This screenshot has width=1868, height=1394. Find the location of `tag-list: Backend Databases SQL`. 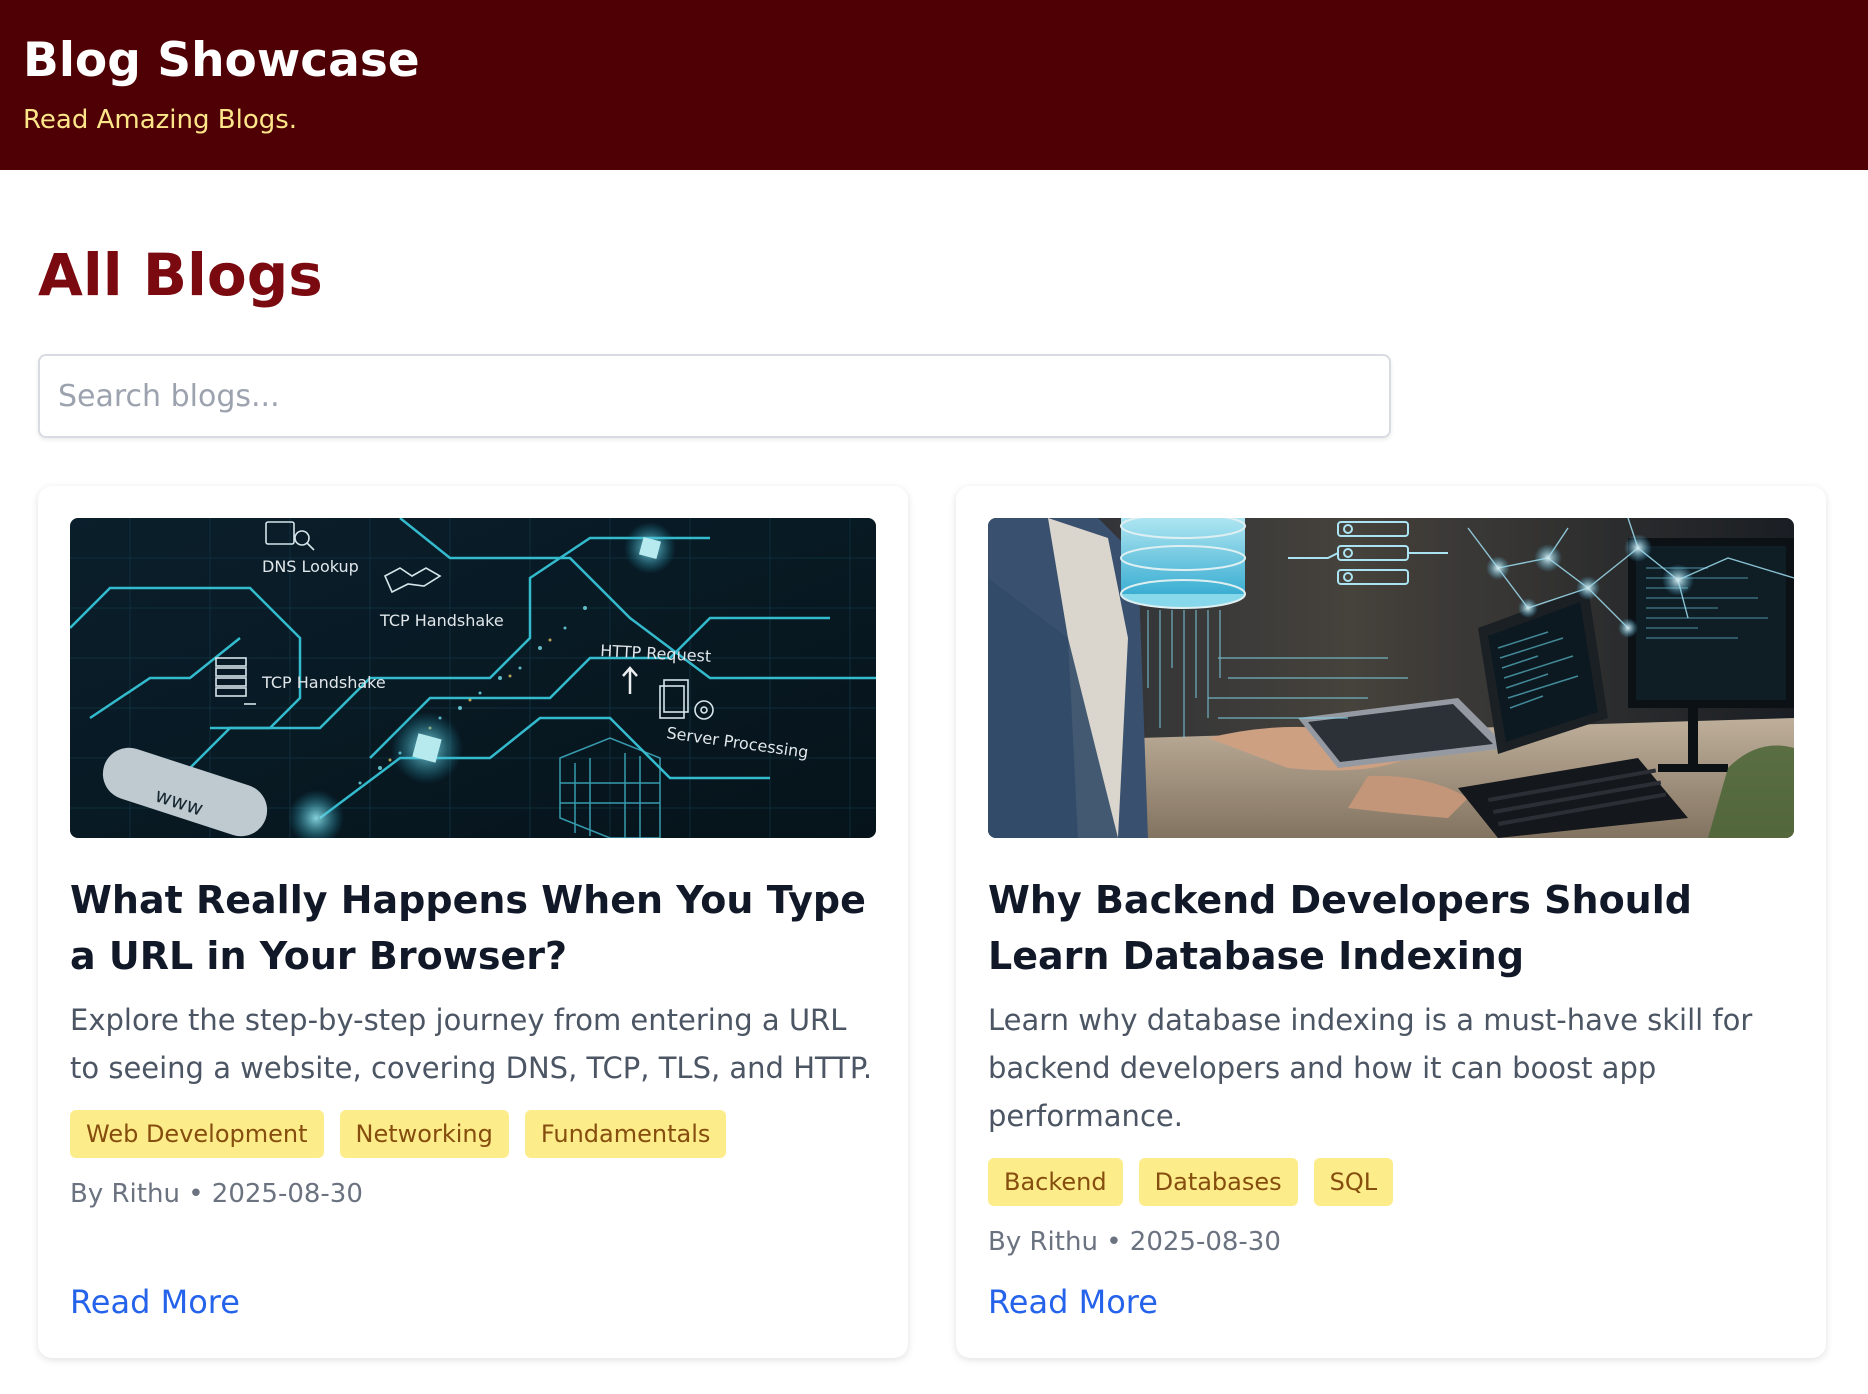

tag-list: Backend Databases SQL is located at coordinates (1191, 1182).